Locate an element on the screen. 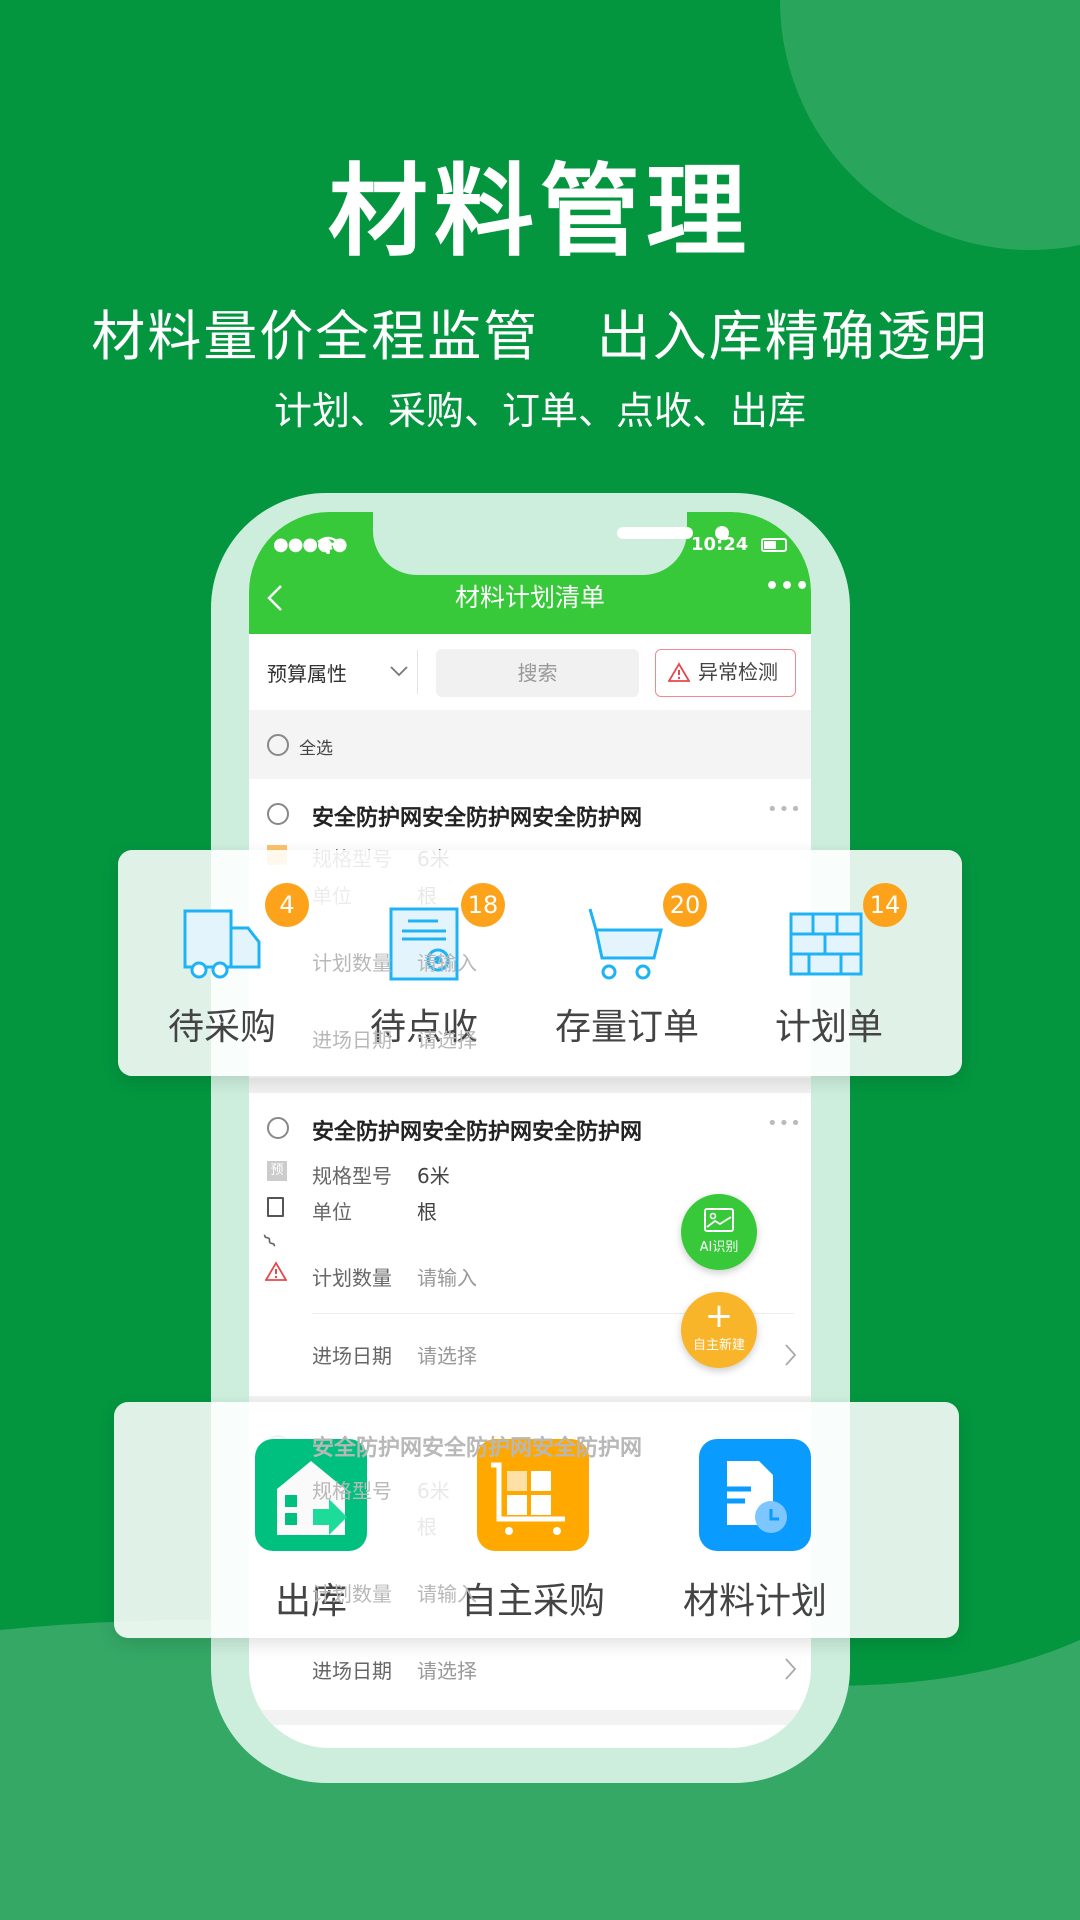  count-badge: 18 is located at coordinates (483, 905).